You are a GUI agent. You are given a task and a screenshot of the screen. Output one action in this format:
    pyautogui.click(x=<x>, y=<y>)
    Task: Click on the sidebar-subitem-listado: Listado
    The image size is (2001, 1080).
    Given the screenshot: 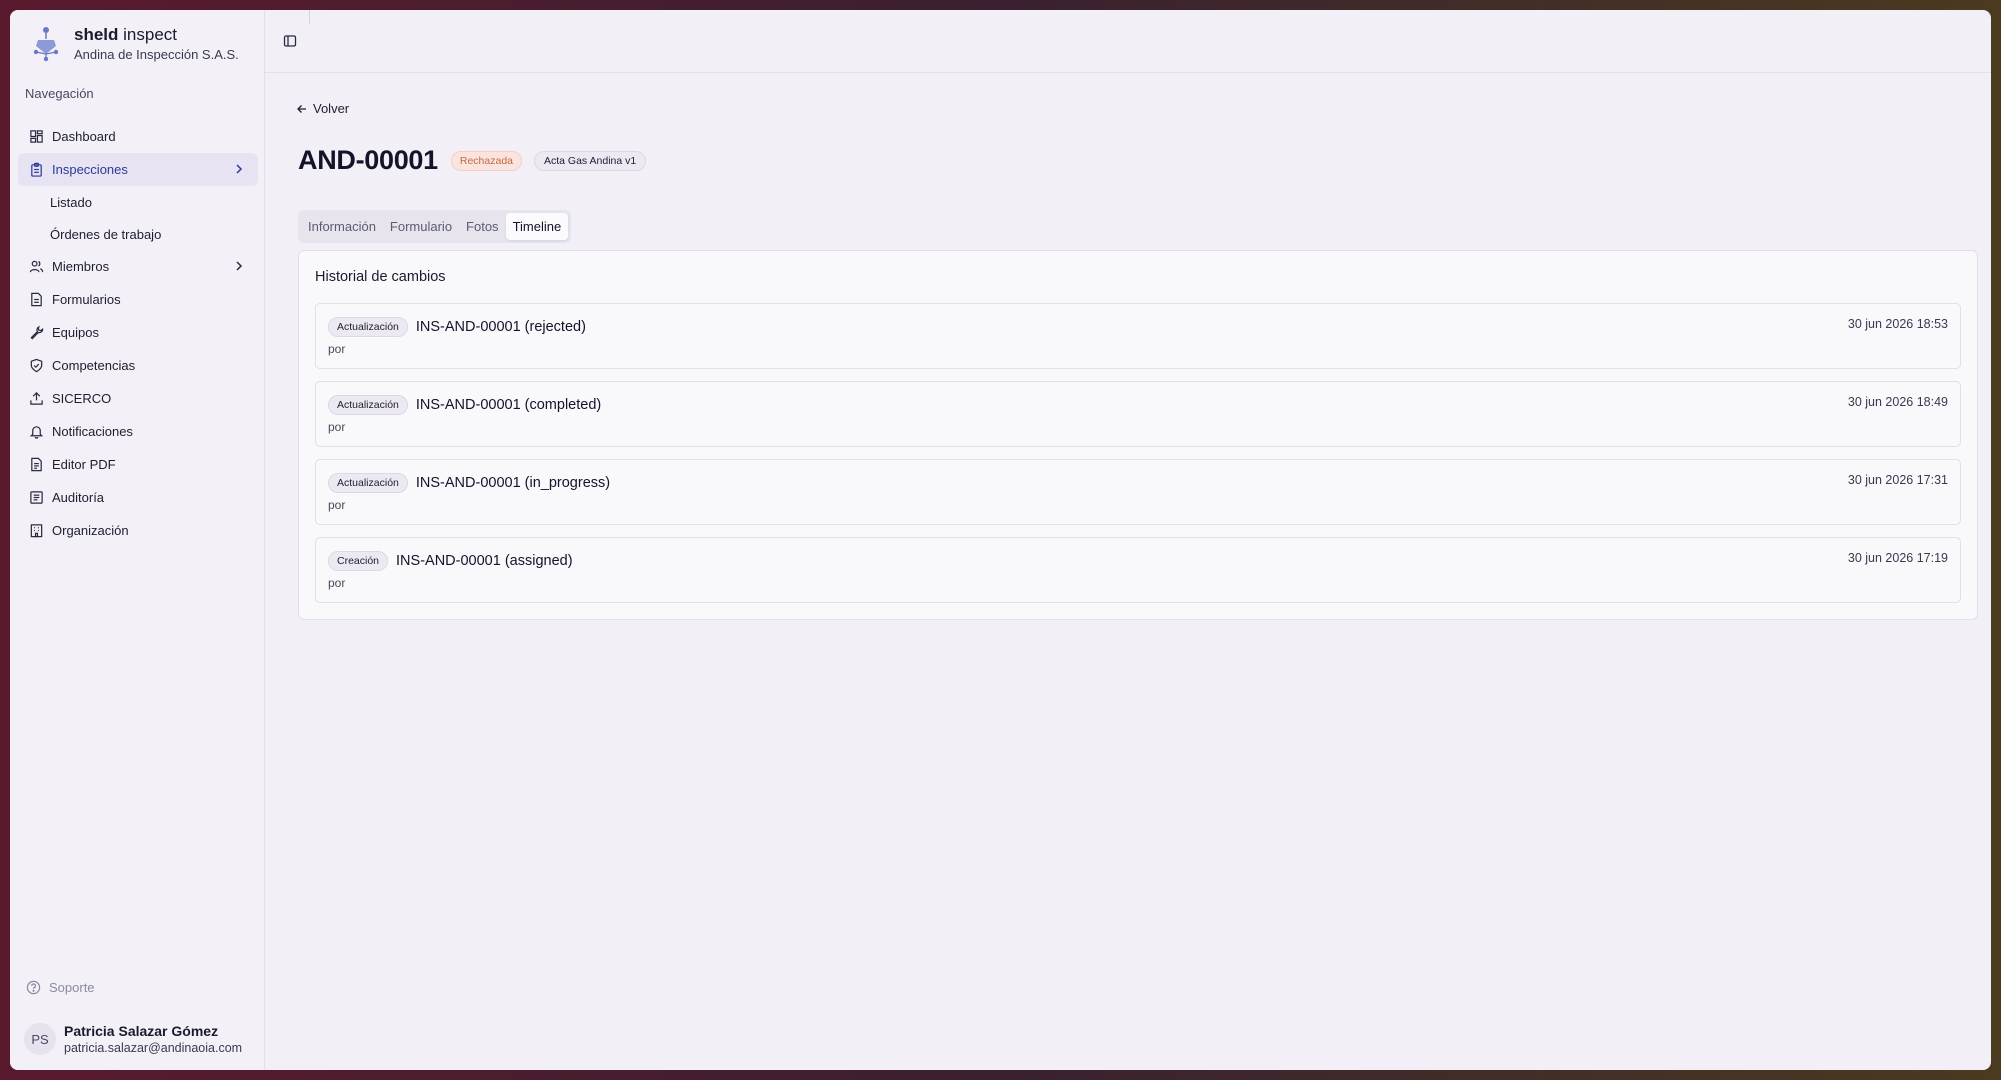 What is the action you would take?
    pyautogui.click(x=138, y=202)
    